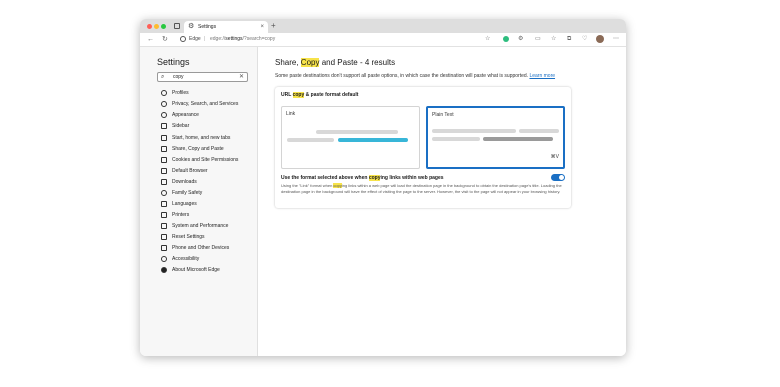 The width and height of the screenshot is (780, 387). Describe the element at coordinates (165, 39) in the screenshot. I see `refresh-icon: ↻` at that location.